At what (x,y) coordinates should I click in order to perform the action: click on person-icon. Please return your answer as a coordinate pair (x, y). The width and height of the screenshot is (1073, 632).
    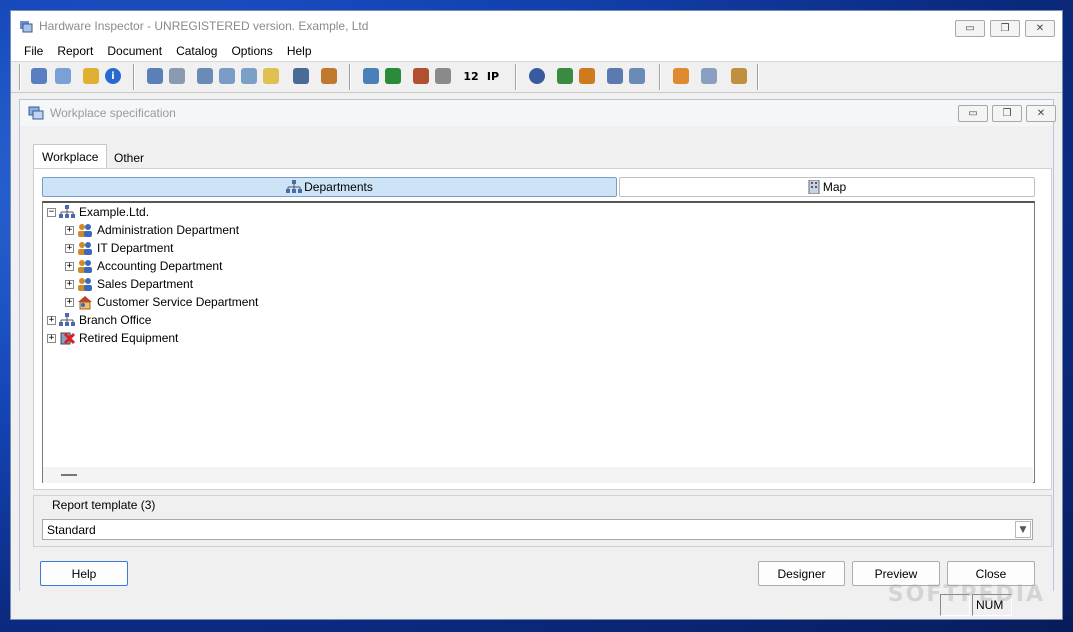
    Looking at the image, I should click on (537, 76).